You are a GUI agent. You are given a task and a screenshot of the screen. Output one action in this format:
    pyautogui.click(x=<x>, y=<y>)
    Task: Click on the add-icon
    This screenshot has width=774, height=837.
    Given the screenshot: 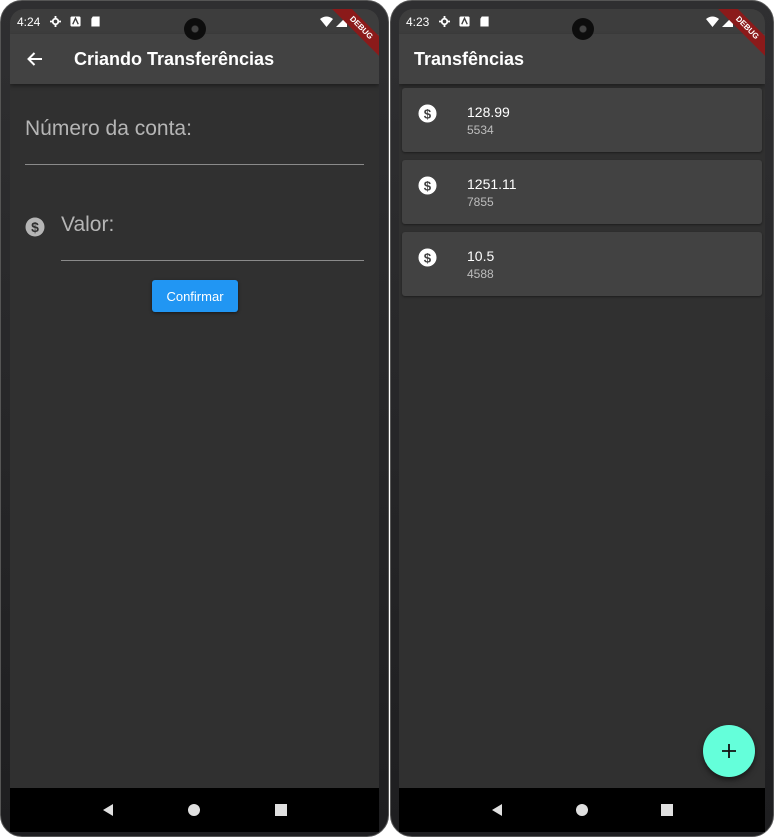 What is the action you would take?
    pyautogui.click(x=729, y=751)
    